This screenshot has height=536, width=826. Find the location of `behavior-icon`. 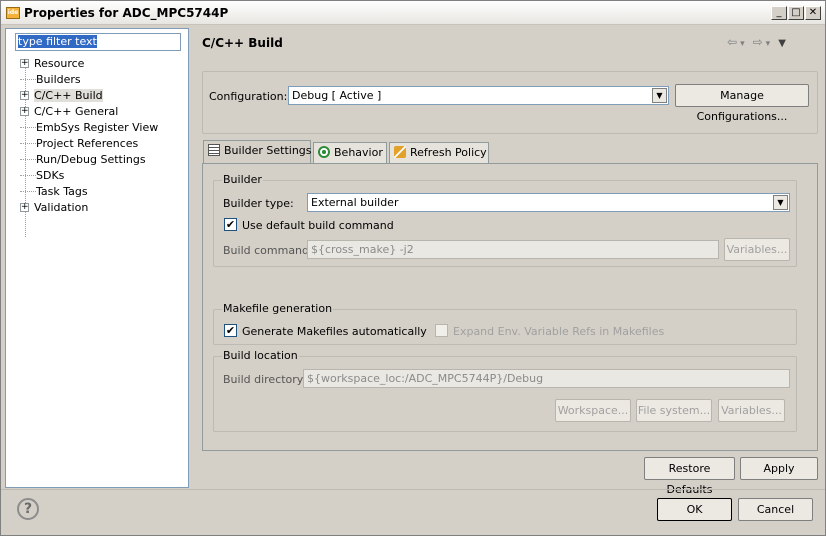

behavior-icon is located at coordinates (324, 152).